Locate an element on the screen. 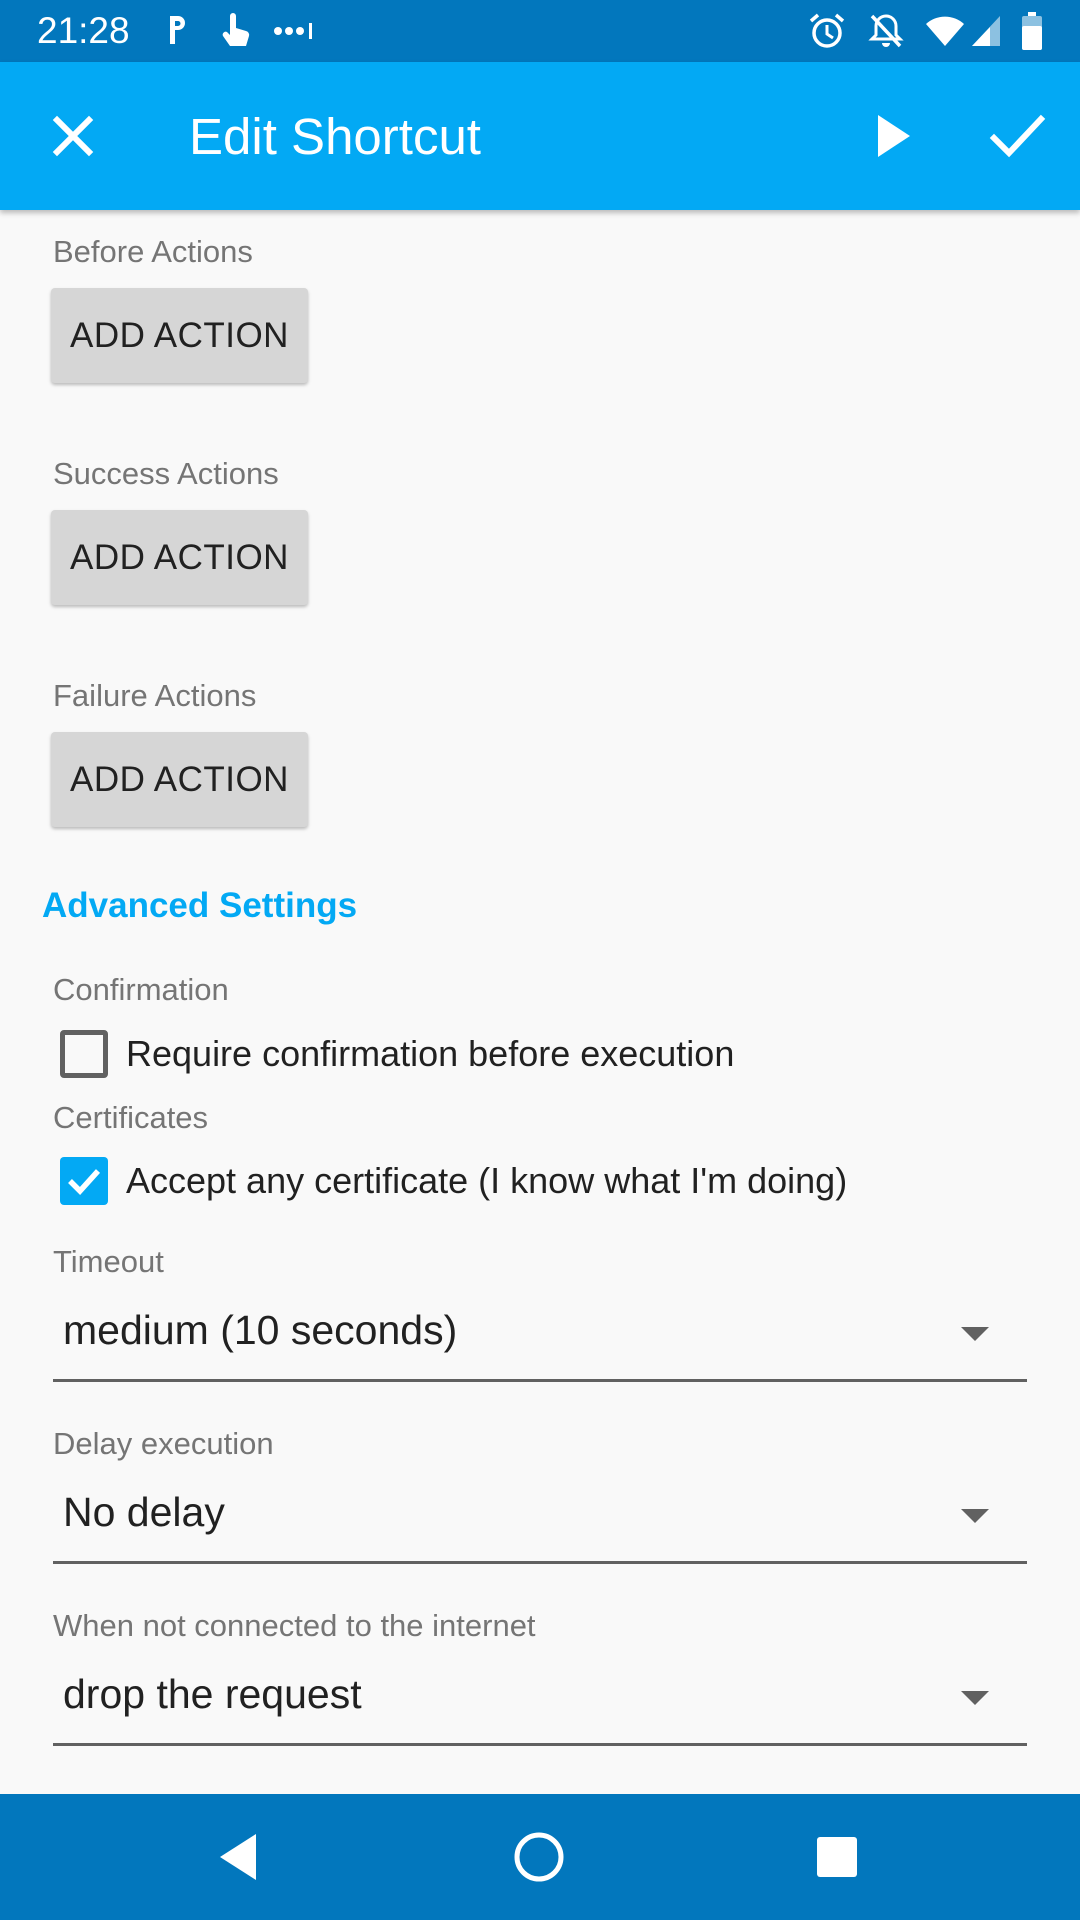  recents-square-icon is located at coordinates (837, 1857).